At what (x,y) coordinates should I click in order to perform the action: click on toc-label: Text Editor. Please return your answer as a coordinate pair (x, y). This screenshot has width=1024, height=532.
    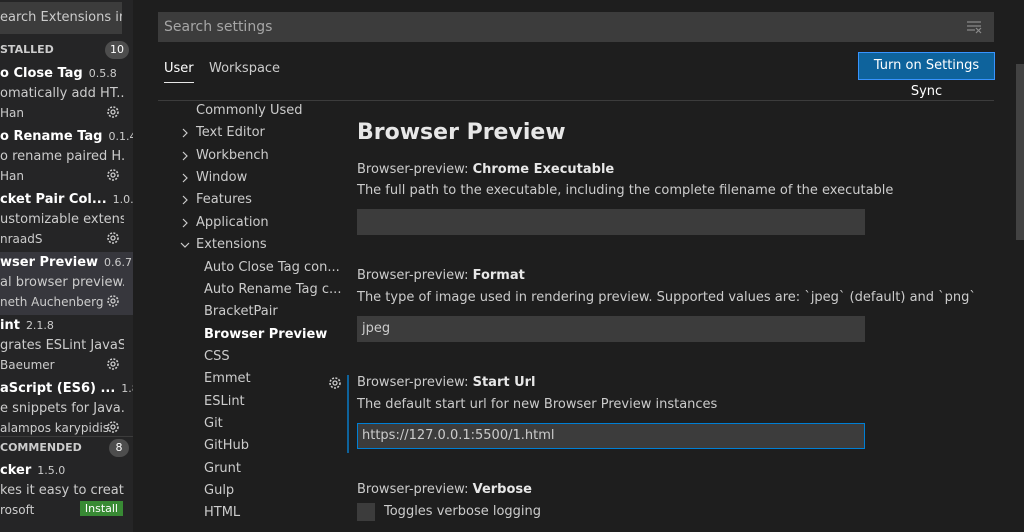
    Looking at the image, I should click on (230, 132).